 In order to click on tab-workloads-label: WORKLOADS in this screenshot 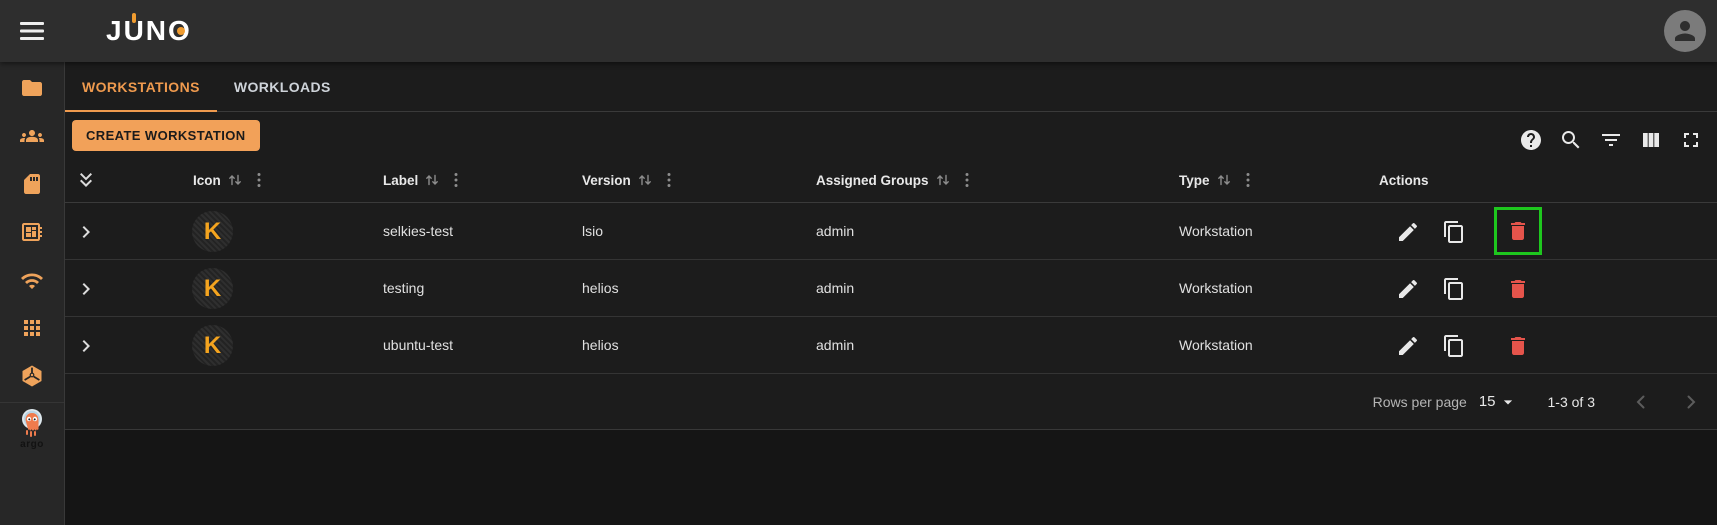, I will do `click(282, 86)`.